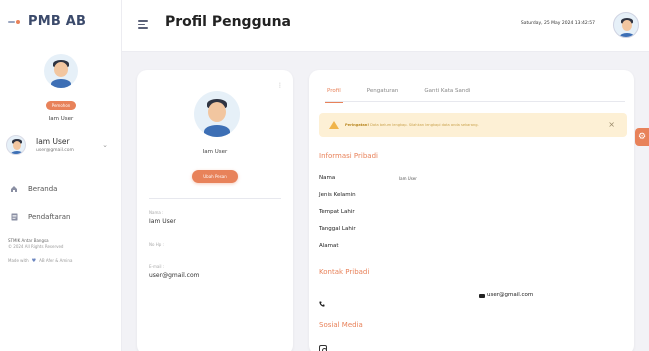  I want to click on logo-icon, so click(15, 21).